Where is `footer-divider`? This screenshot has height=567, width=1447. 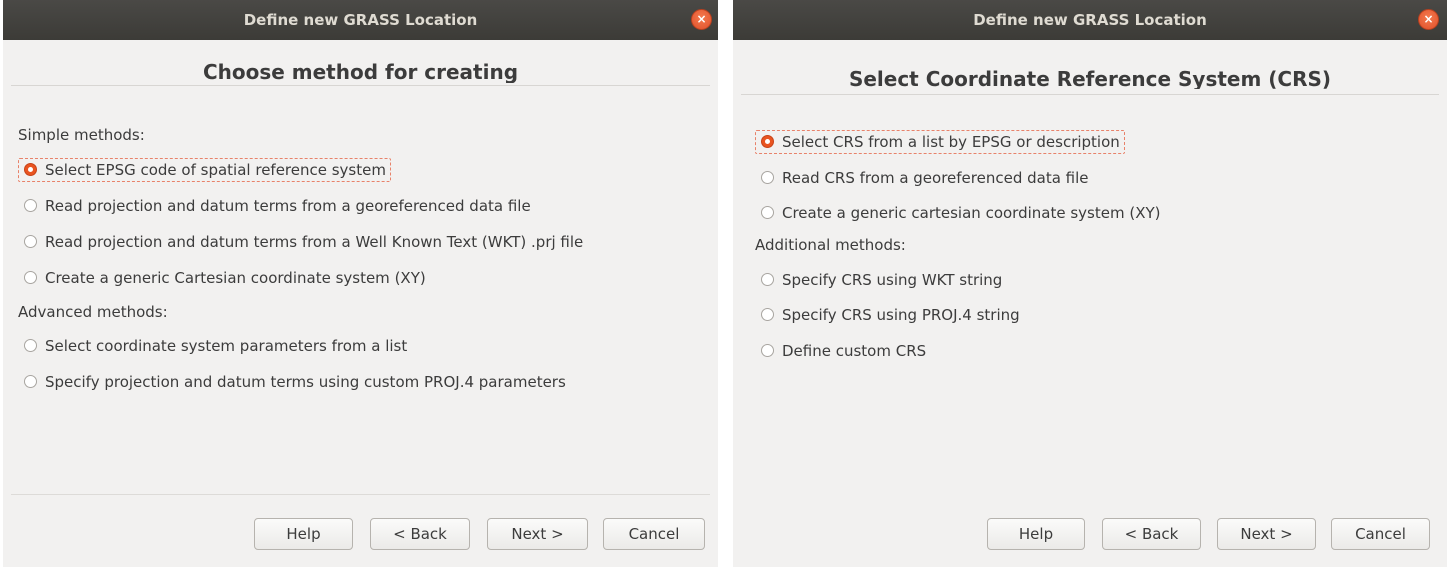 footer-divider is located at coordinates (360, 494).